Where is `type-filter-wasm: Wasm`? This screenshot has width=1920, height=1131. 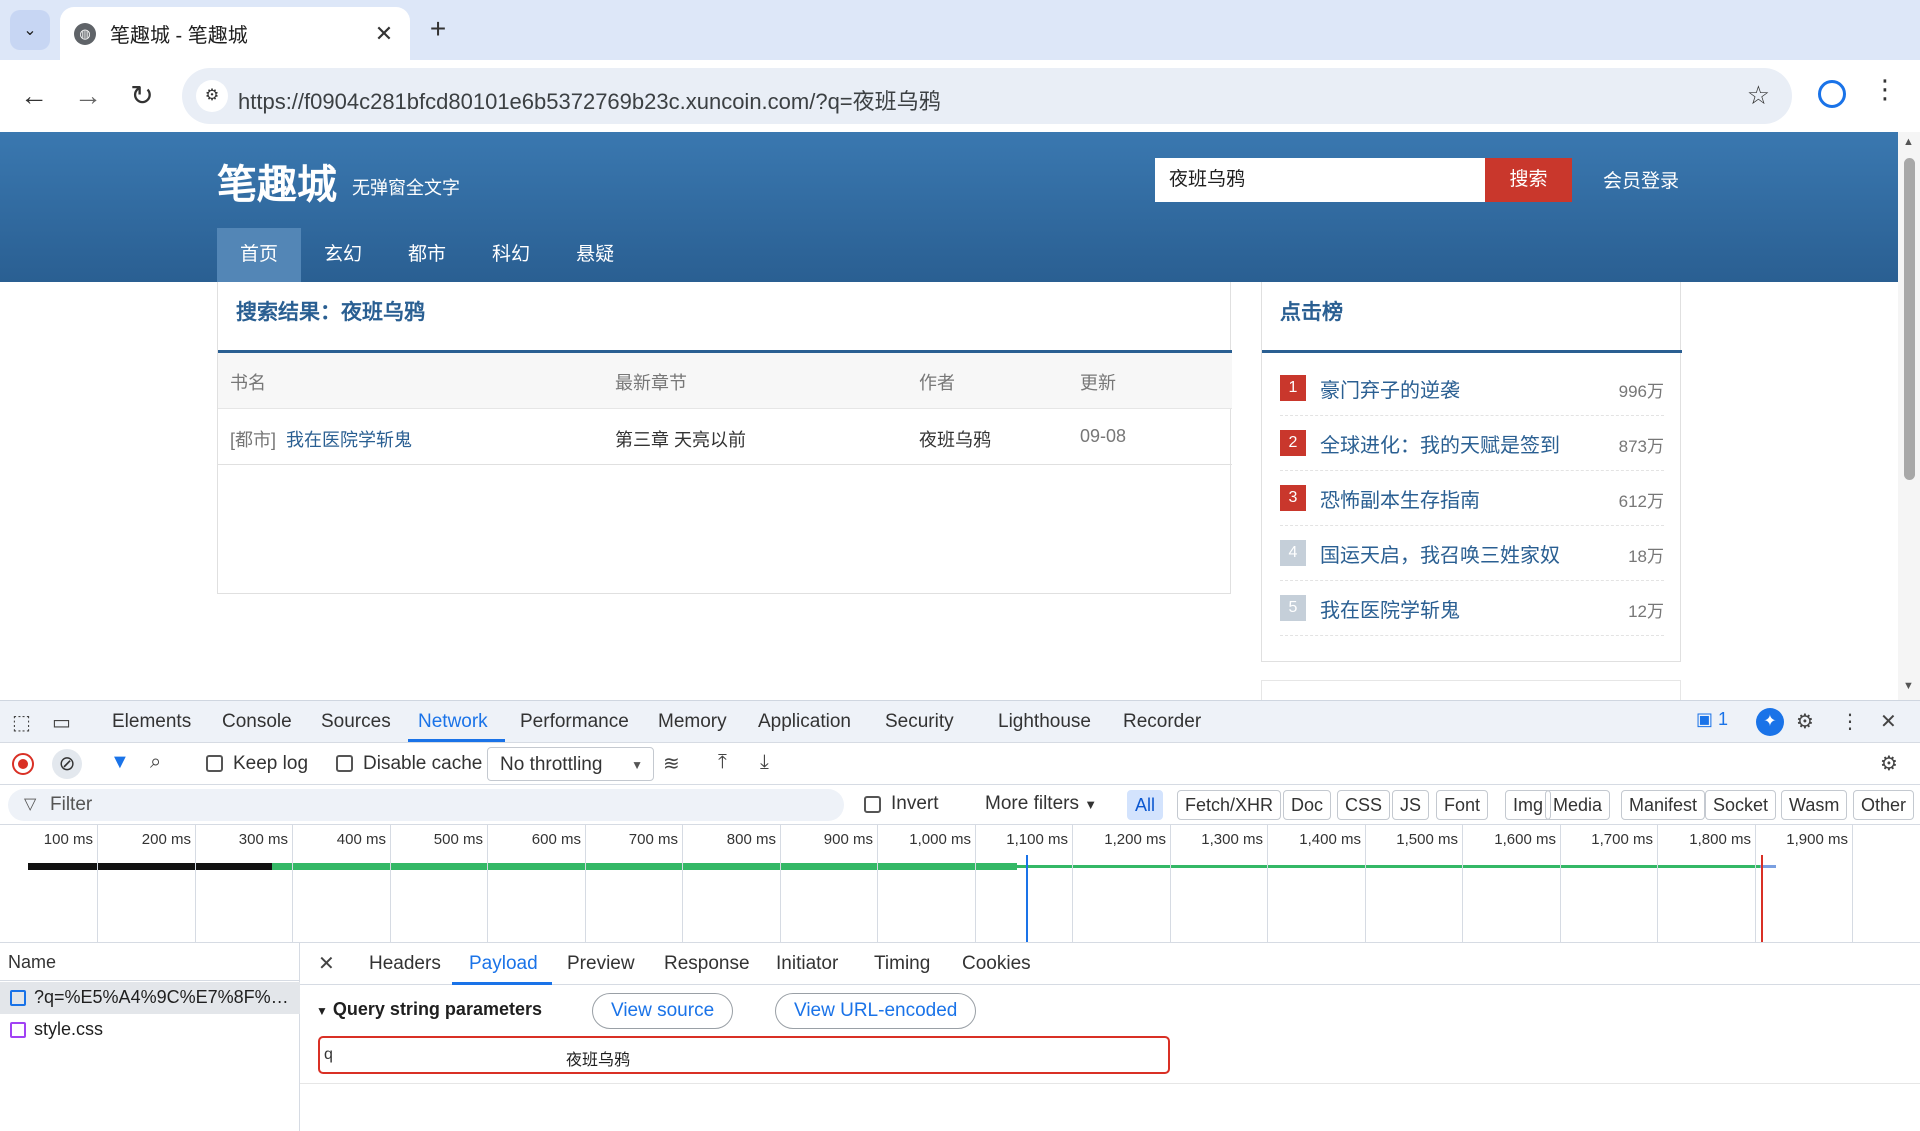 type-filter-wasm: Wasm is located at coordinates (1814, 805).